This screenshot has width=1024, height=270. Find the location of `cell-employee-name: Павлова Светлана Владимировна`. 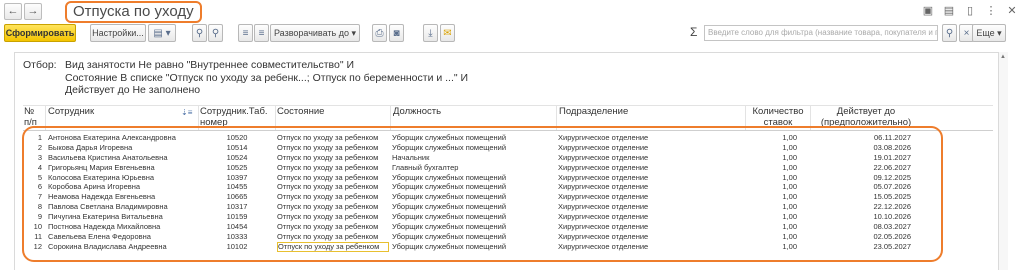

cell-employee-name: Павлова Светлана Владимировна is located at coordinates (123, 207).